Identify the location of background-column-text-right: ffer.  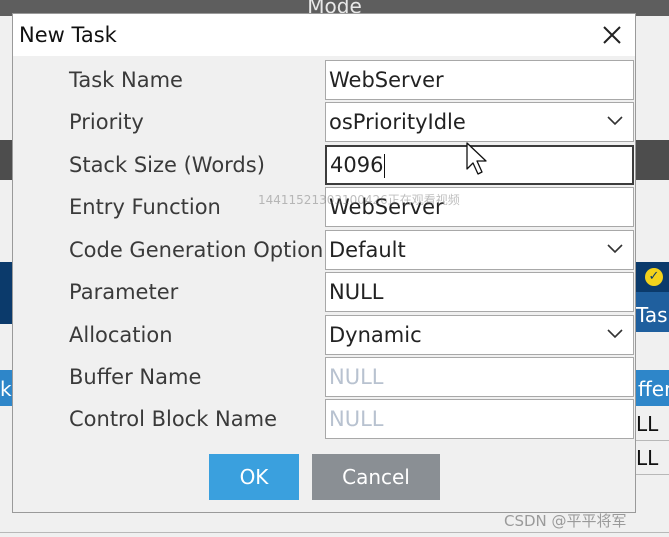
(653, 389).